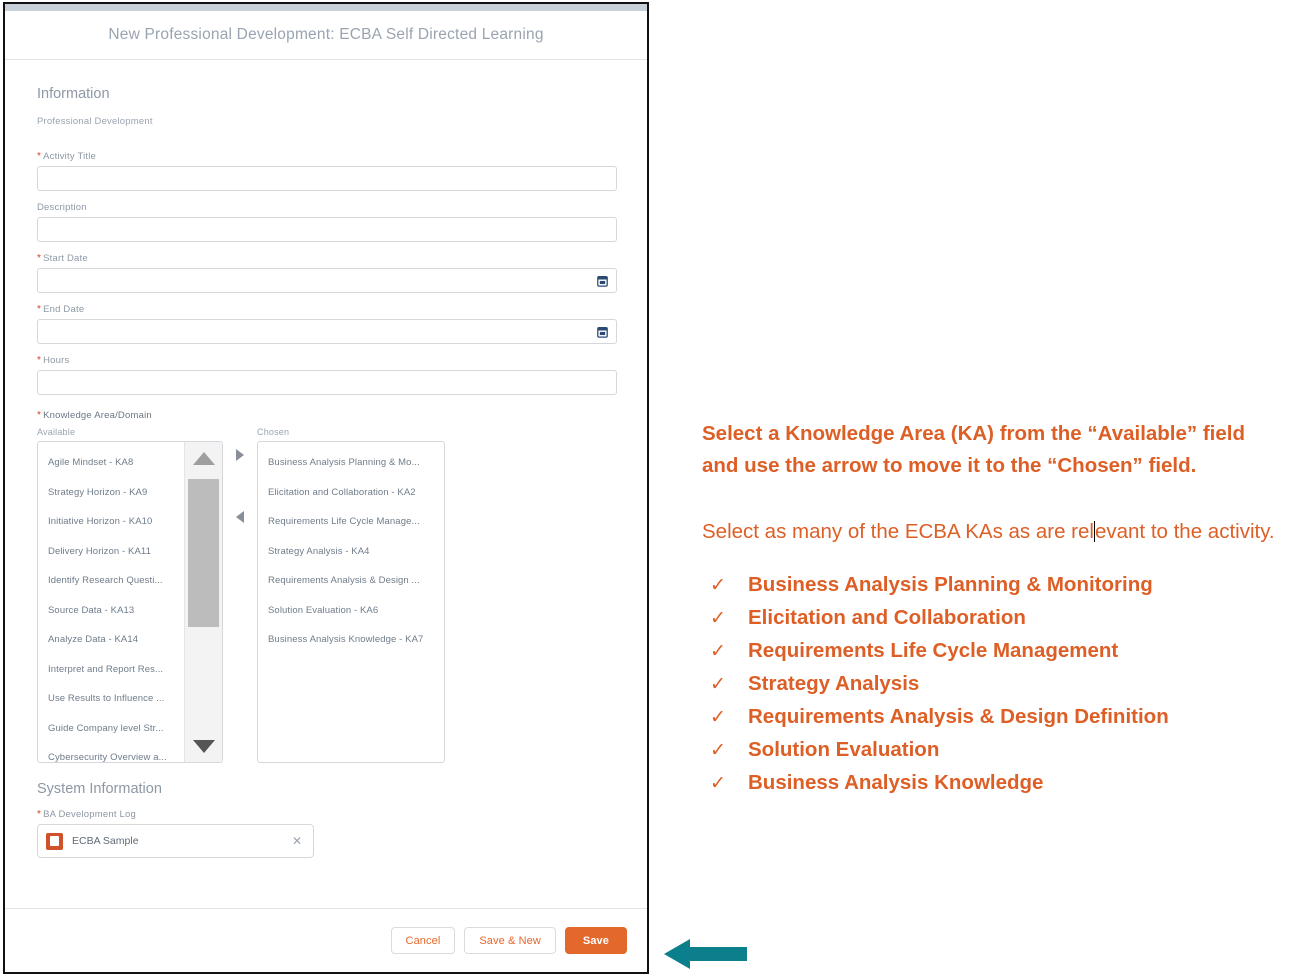 This screenshot has height=976, width=1293. I want to click on field-label-end-date: * End Date, so click(61, 309).